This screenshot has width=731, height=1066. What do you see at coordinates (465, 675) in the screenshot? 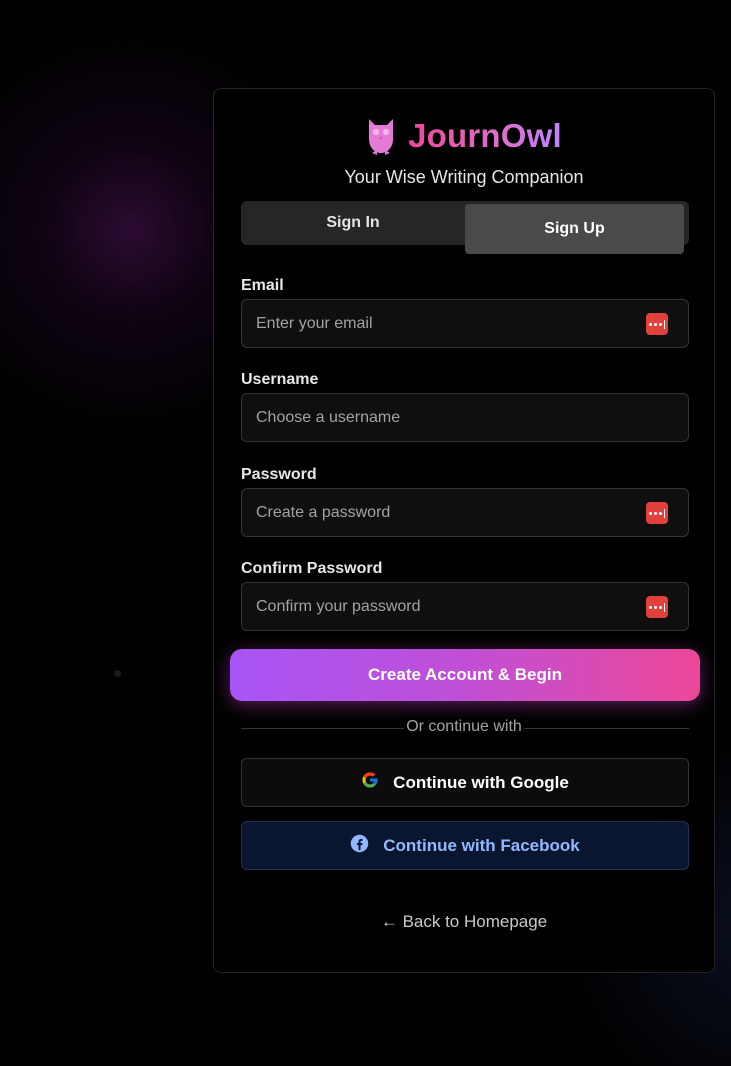
I see `create-account-button: Create Account & Begin` at bounding box center [465, 675].